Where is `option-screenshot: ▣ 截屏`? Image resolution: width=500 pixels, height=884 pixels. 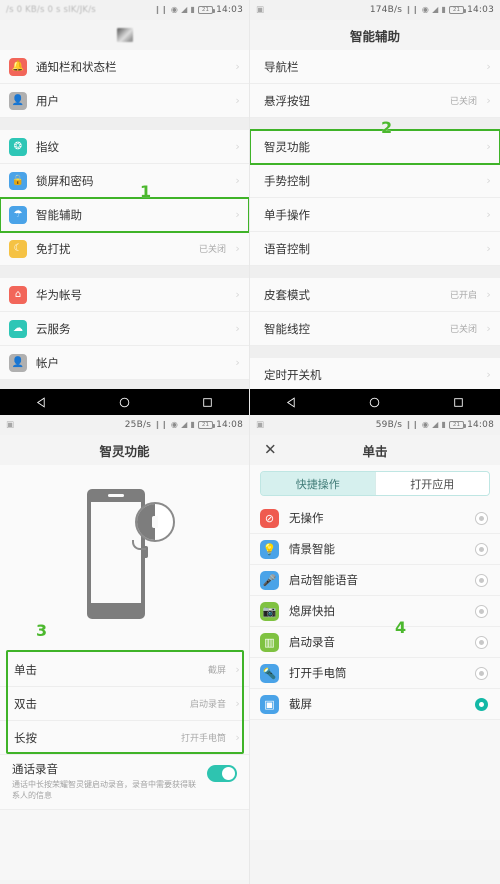
option-screenshot: ▣ 截屏 is located at coordinates (375, 704).